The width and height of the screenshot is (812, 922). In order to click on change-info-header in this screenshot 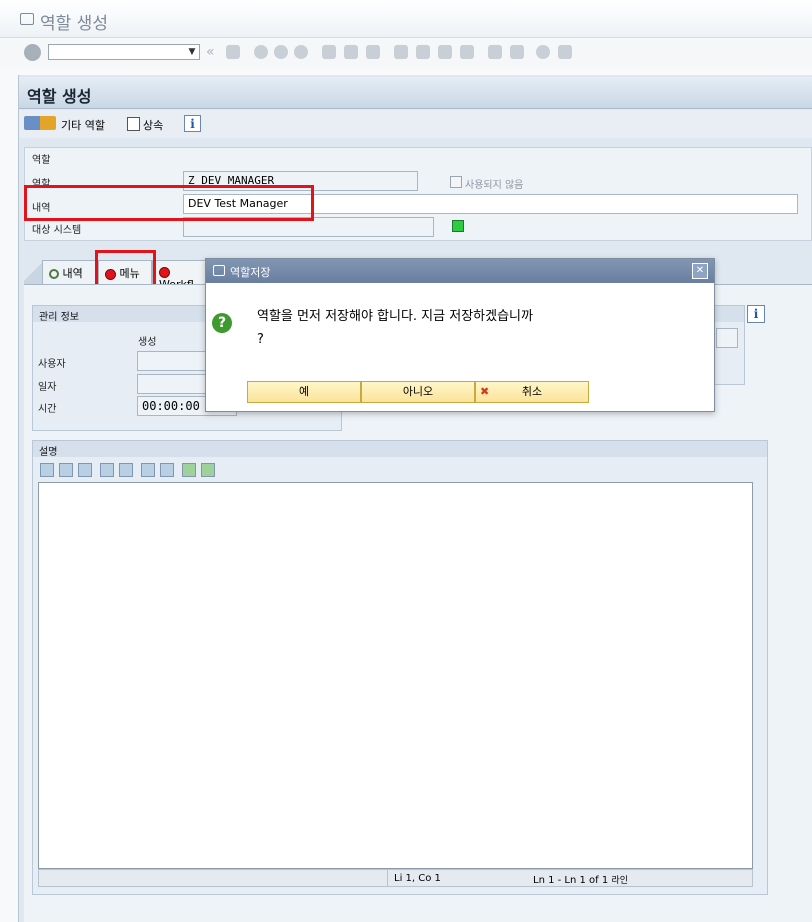, I will do `click(727, 314)`.